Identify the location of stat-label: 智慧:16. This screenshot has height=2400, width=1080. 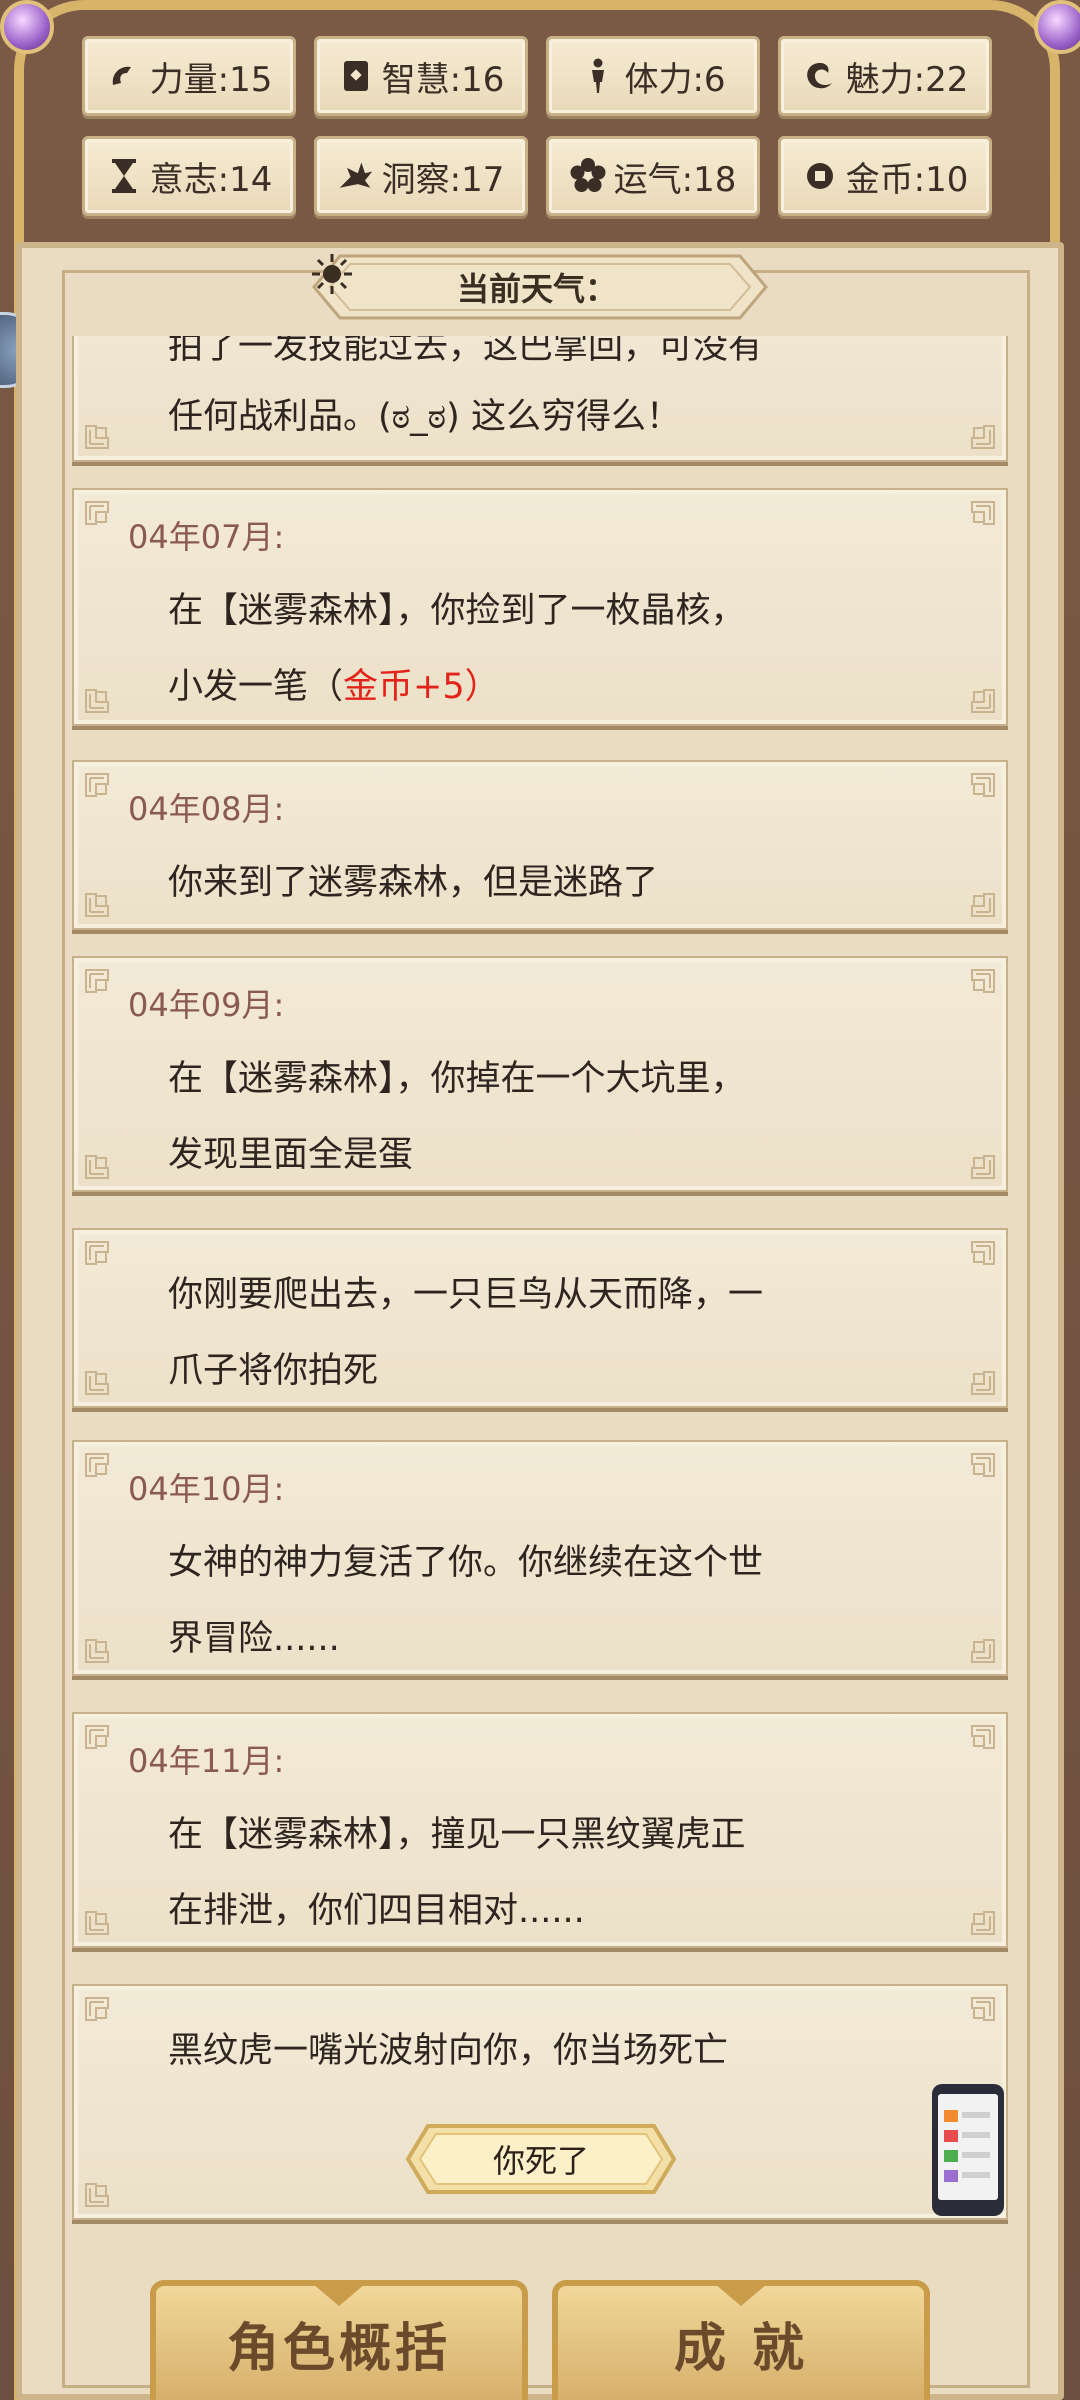
(443, 79).